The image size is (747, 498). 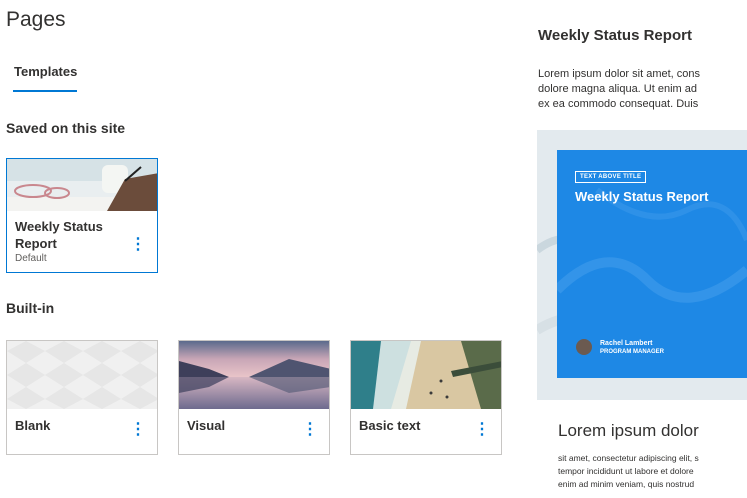 I want to click on hero-tag: TEXT ABOVE TITLE, so click(x=611, y=177).